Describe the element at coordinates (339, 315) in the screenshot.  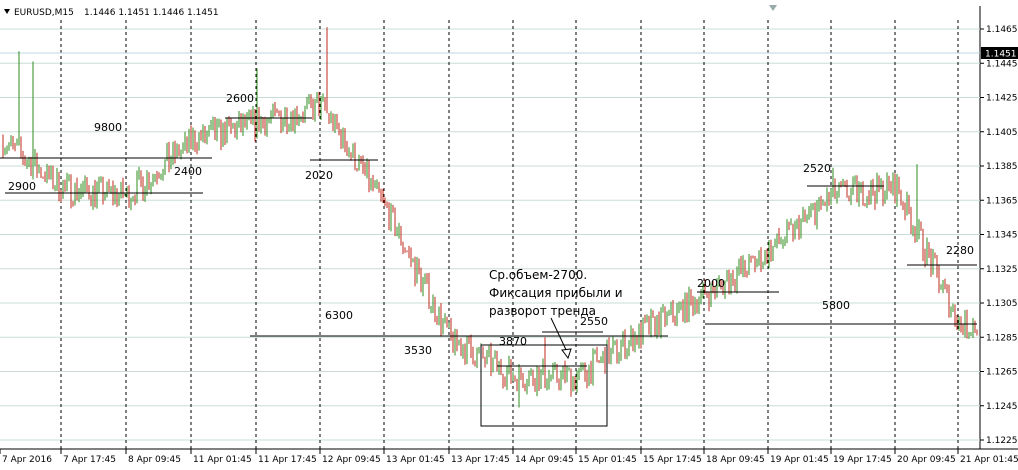
I see `annotation-6300: 6300` at that location.